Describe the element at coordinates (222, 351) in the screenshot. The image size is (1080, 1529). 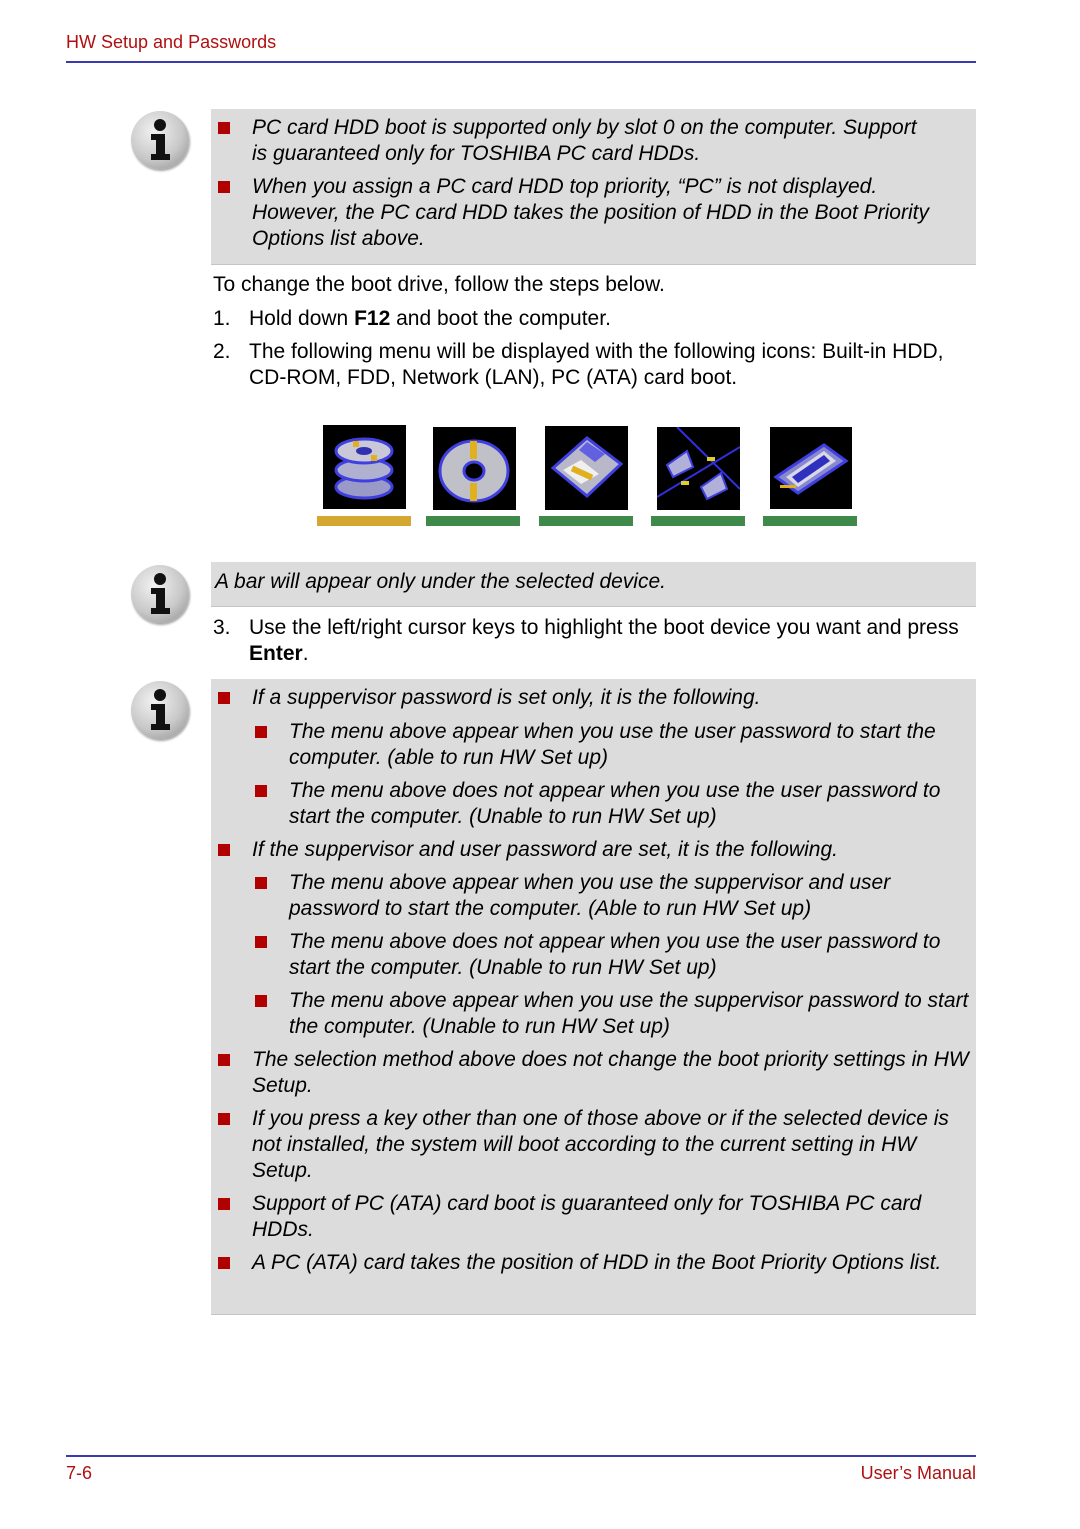
I see `step-number: 2.` at that location.